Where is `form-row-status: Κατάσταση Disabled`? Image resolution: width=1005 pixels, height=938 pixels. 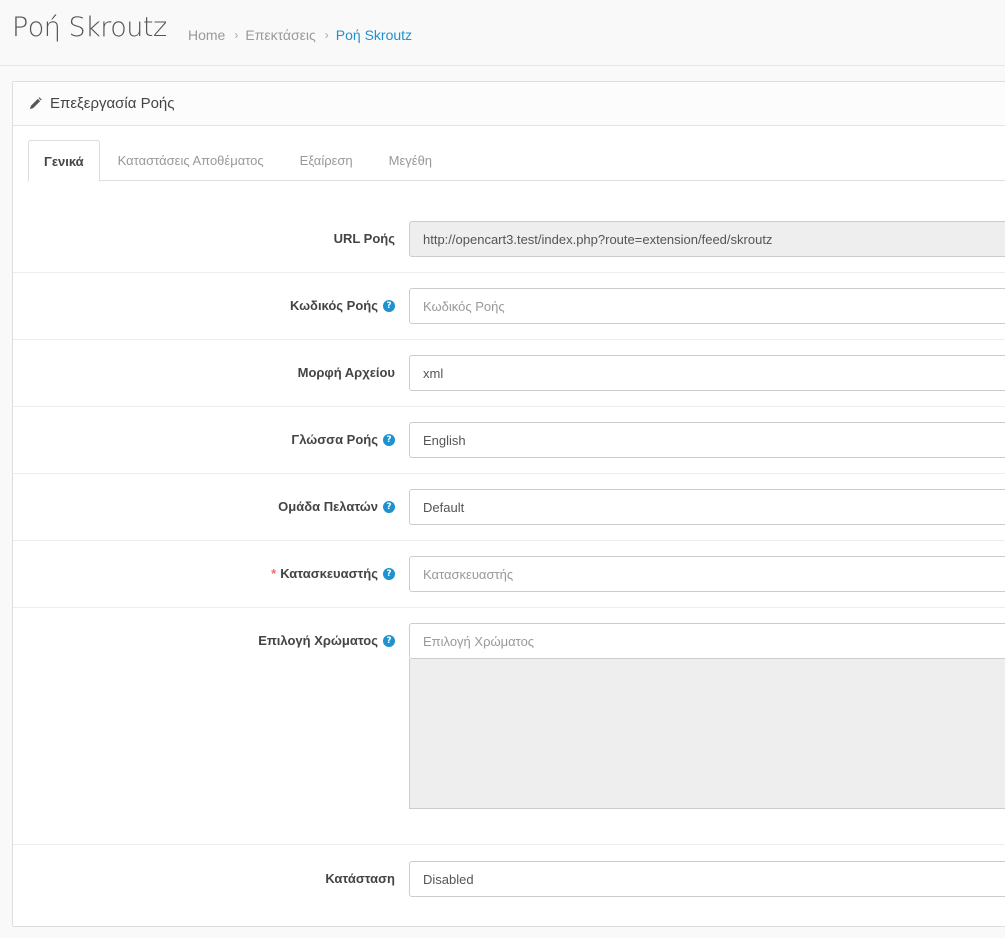 form-row-status: Κατάσταση Disabled is located at coordinates (509, 885).